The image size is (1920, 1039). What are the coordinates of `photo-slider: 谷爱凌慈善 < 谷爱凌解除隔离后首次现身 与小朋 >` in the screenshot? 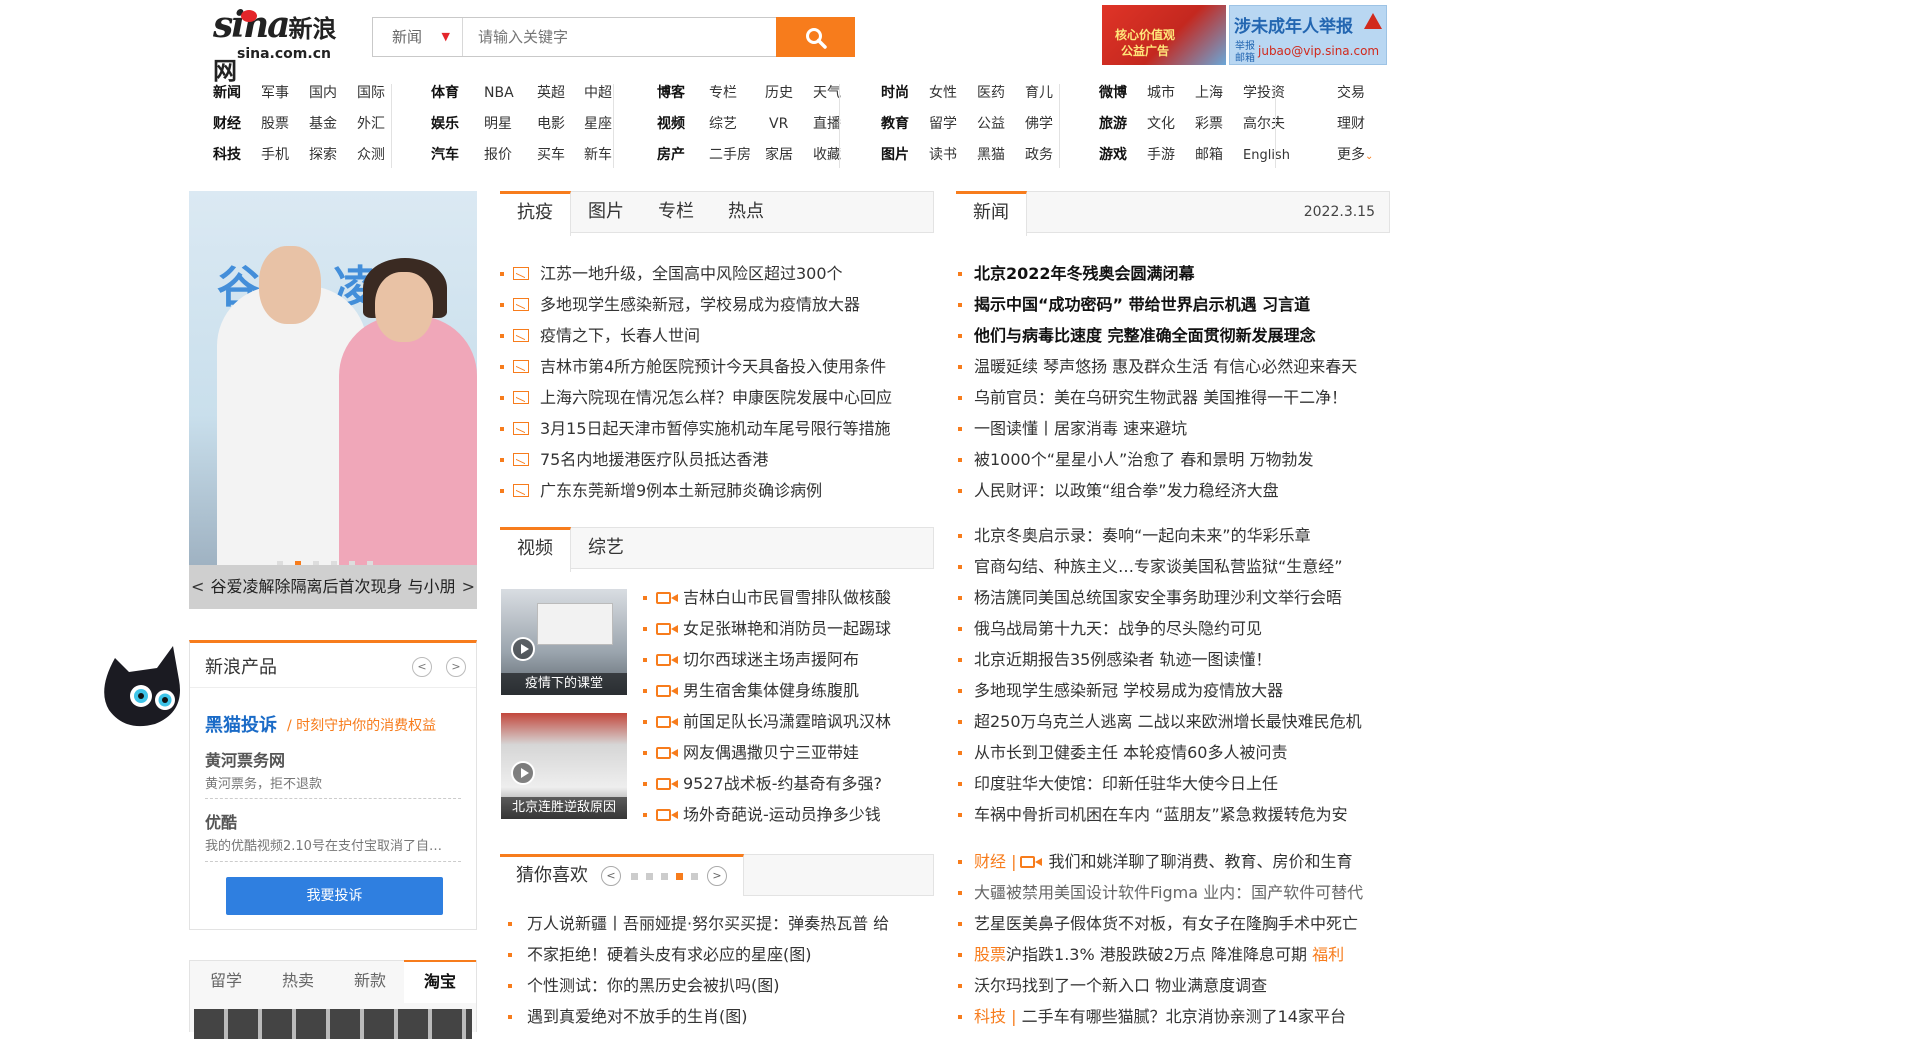 It's located at (333, 400).